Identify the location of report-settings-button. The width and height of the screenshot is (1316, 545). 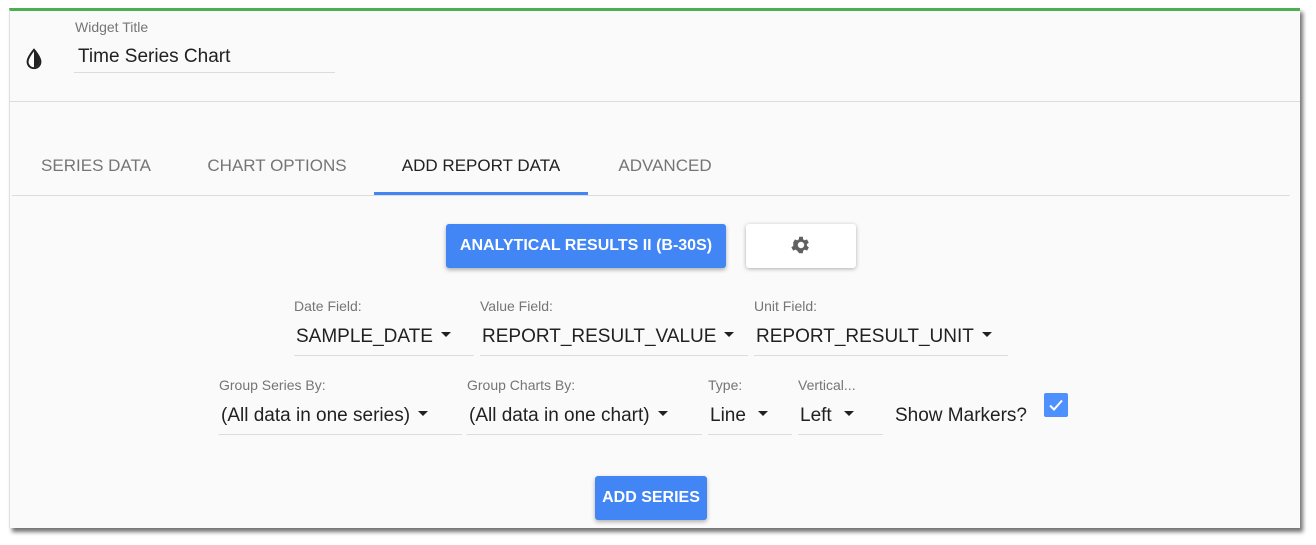
(801, 246).